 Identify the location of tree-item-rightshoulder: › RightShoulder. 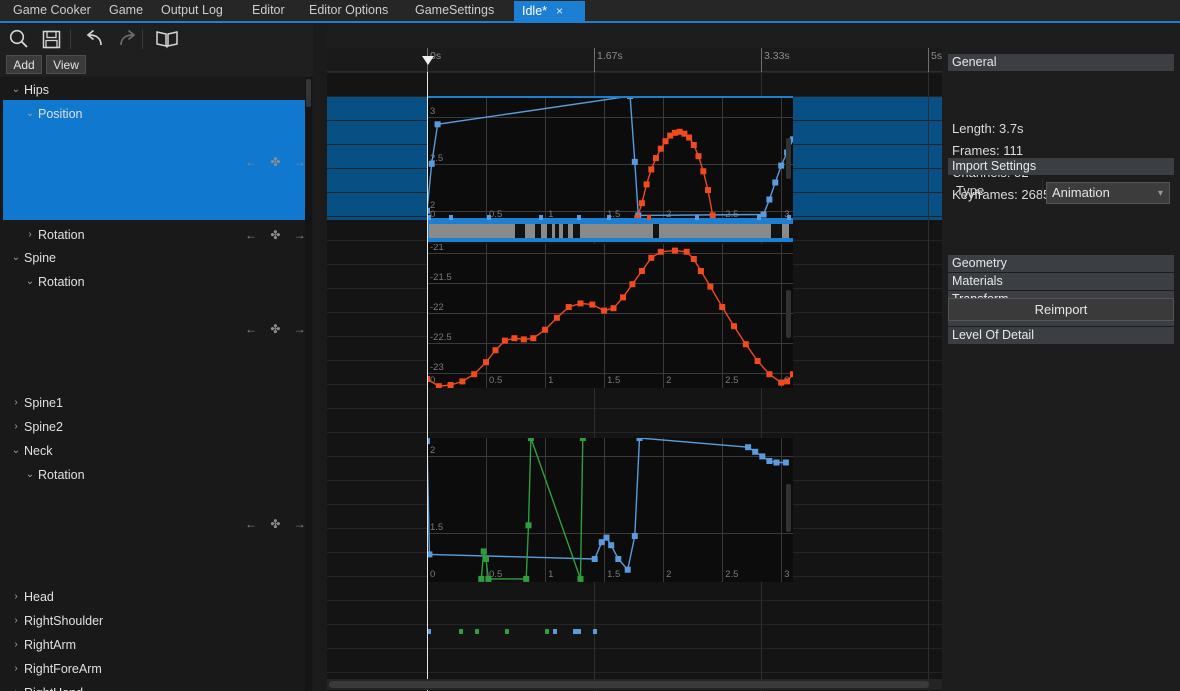
(156, 621).